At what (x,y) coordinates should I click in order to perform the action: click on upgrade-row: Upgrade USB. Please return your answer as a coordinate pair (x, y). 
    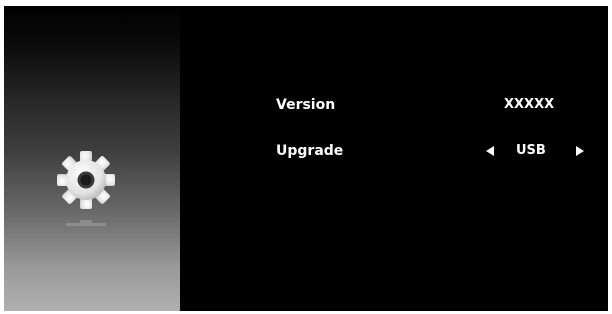
    Looking at the image, I should click on (394, 151).